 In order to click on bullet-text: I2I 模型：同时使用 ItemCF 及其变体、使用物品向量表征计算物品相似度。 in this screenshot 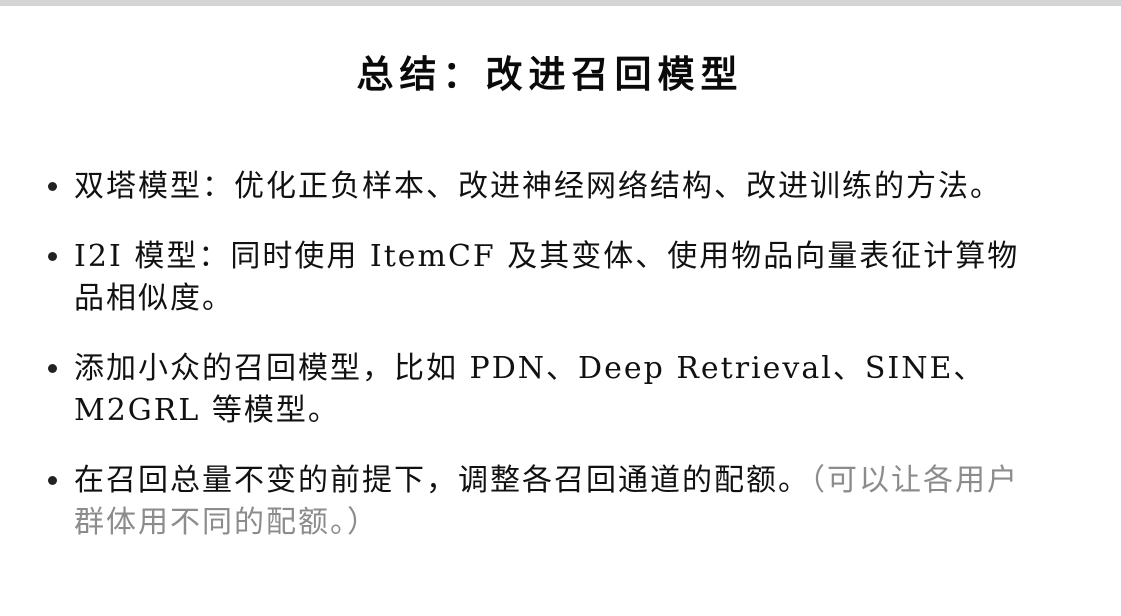, I will do `click(547, 277)`.